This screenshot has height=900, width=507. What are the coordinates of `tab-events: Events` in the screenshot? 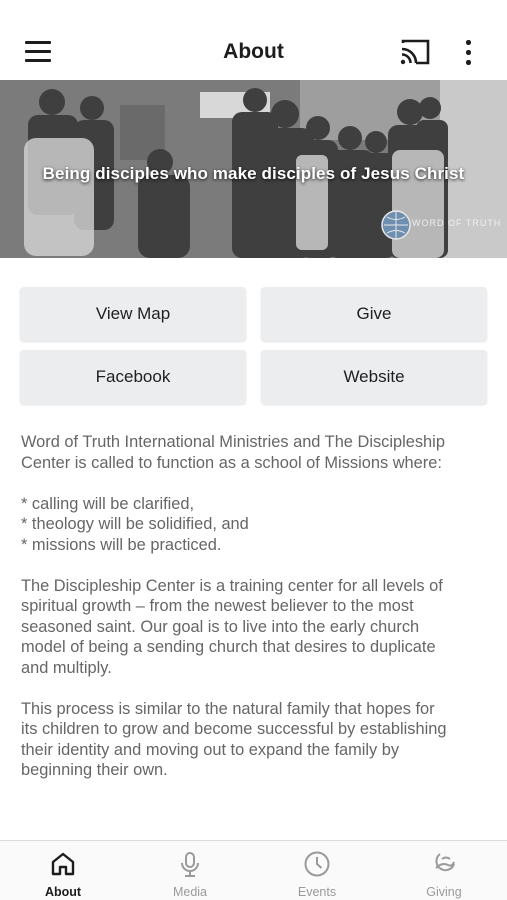 It's located at (317, 870).